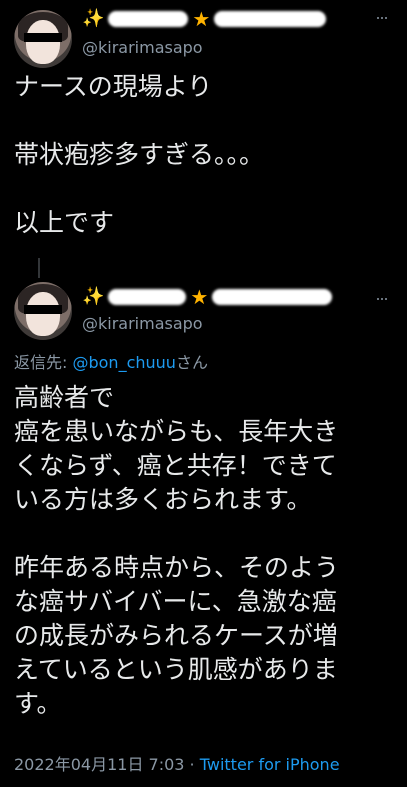 The height and width of the screenshot is (787, 407). I want to click on reply-mention: @bon_chuuu, so click(123, 362).